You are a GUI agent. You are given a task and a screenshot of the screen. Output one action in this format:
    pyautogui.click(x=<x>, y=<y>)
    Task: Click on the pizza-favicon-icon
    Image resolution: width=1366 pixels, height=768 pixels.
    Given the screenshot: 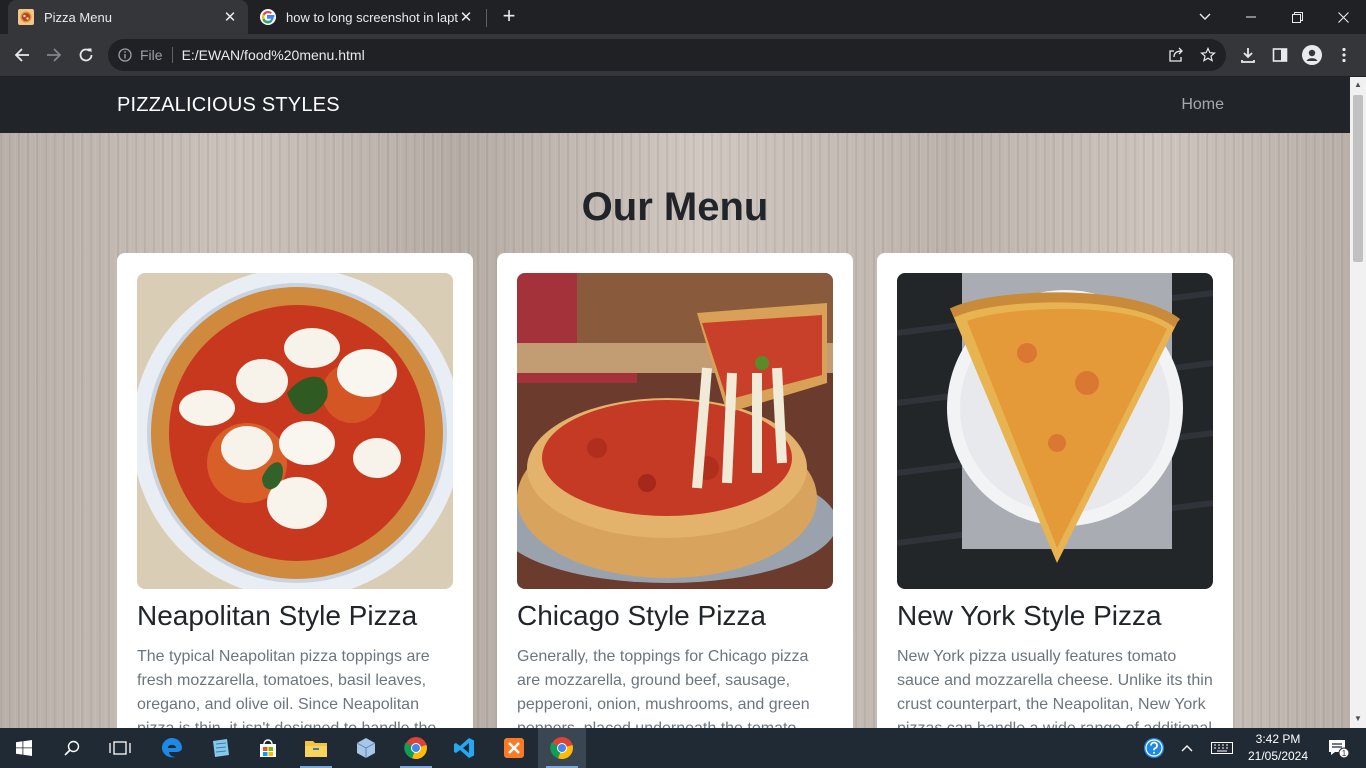 What is the action you would take?
    pyautogui.click(x=26, y=17)
    